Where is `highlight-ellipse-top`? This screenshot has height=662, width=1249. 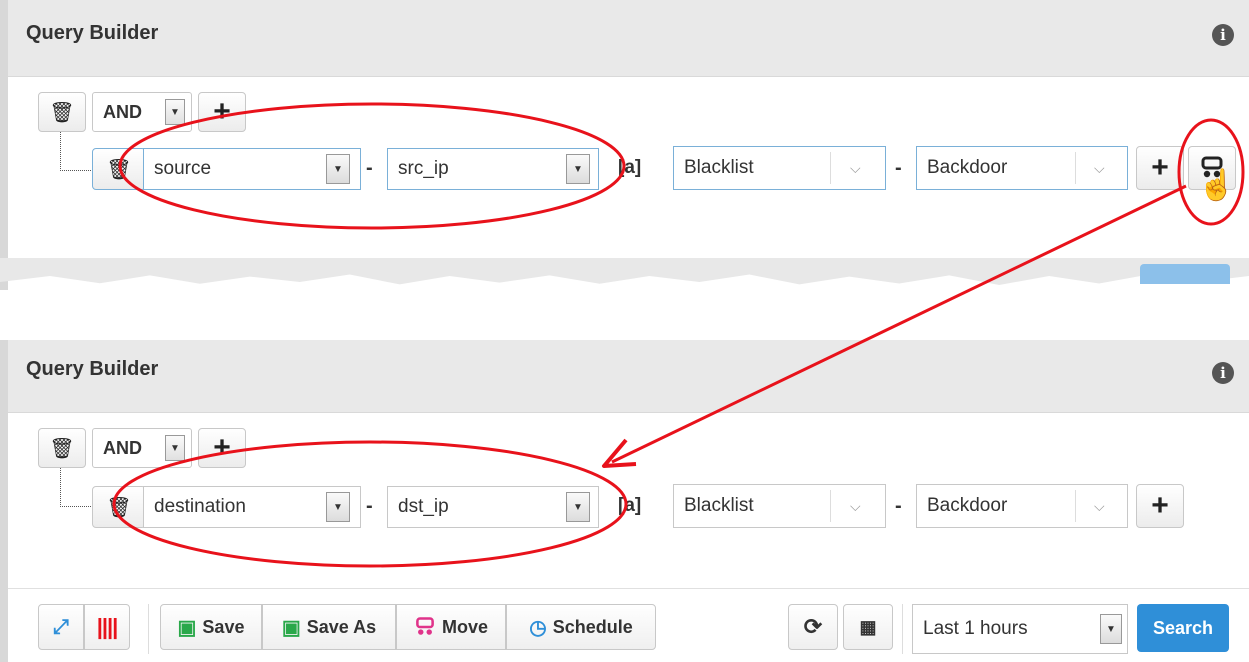 highlight-ellipse-top is located at coordinates (372, 166).